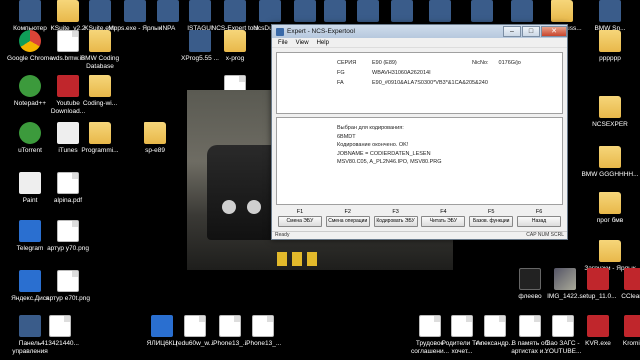 This screenshot has height=360, width=640. I want to click on window-title: Expert - NCS-Expertool, so click(321, 31).